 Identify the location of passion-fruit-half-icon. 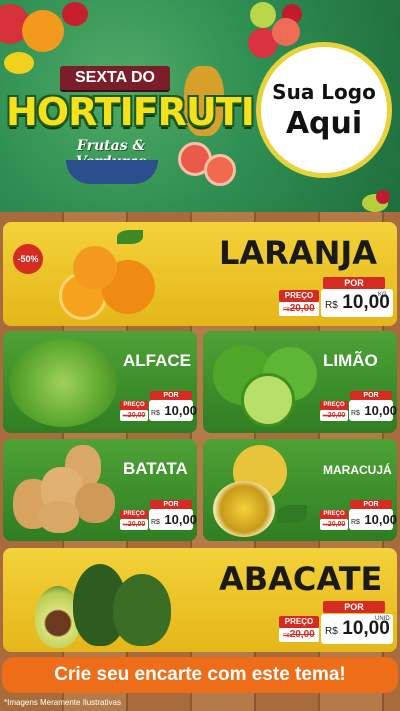
(244, 509).